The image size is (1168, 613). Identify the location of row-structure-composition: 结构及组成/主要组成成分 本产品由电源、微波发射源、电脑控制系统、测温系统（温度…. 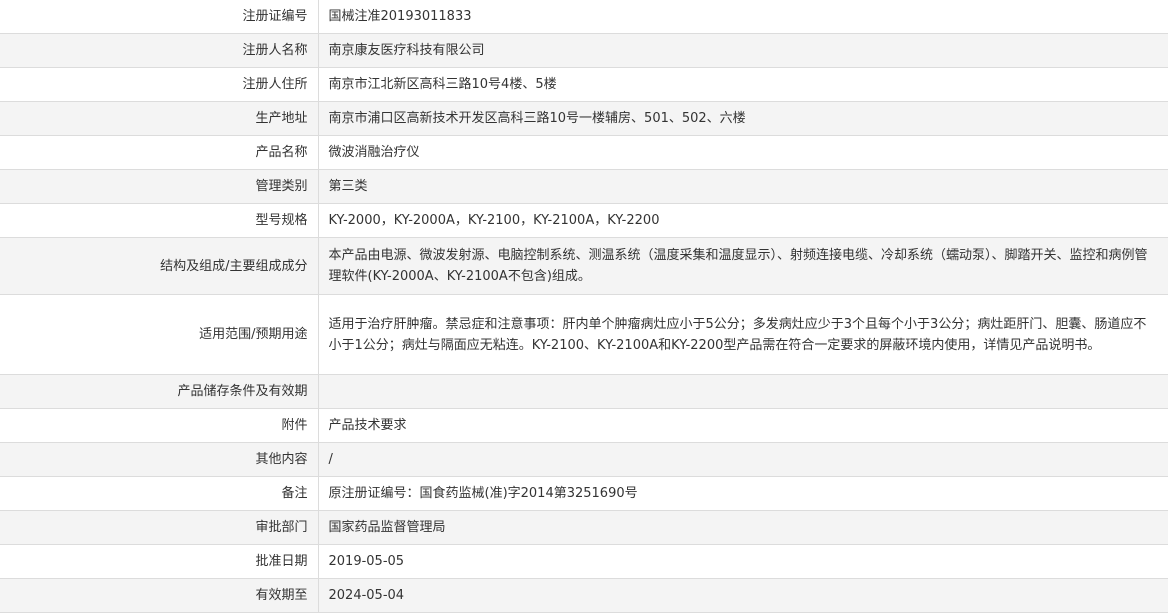
(584, 266).